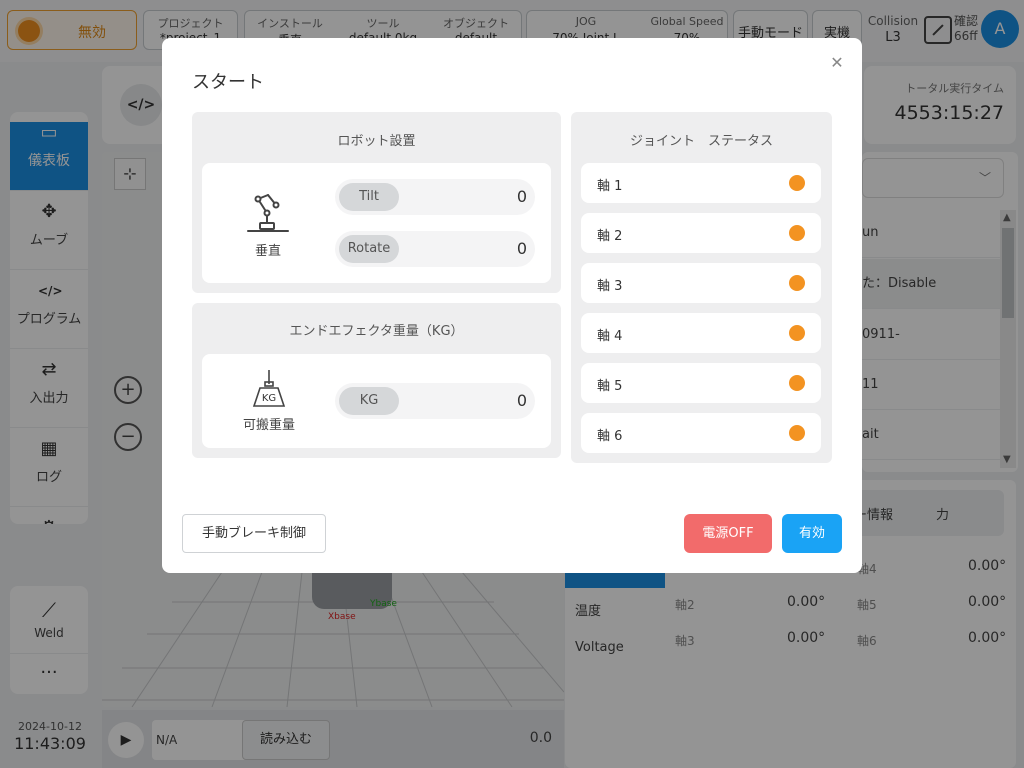 The image size is (1024, 768). I want to click on payload-card: エンドエフェクタ重量（KG） KG 可搬重量 KG 0, so click(376, 380).